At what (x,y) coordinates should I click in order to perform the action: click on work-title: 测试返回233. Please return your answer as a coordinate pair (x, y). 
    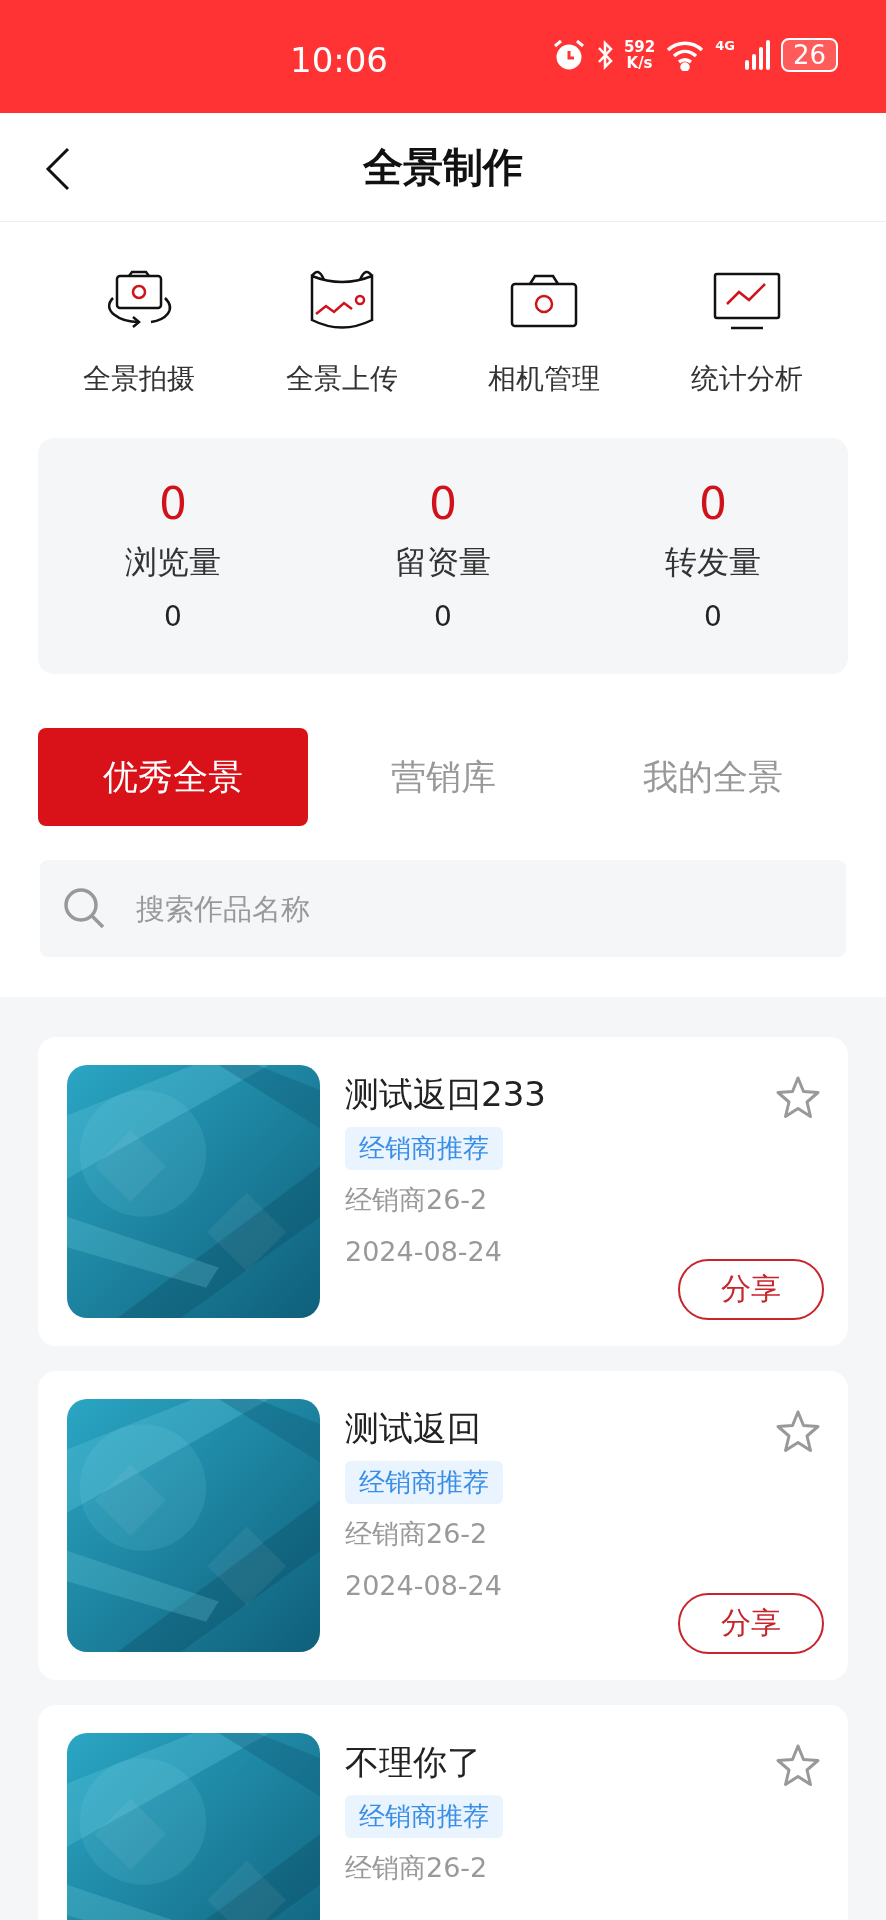
    Looking at the image, I should click on (445, 1094).